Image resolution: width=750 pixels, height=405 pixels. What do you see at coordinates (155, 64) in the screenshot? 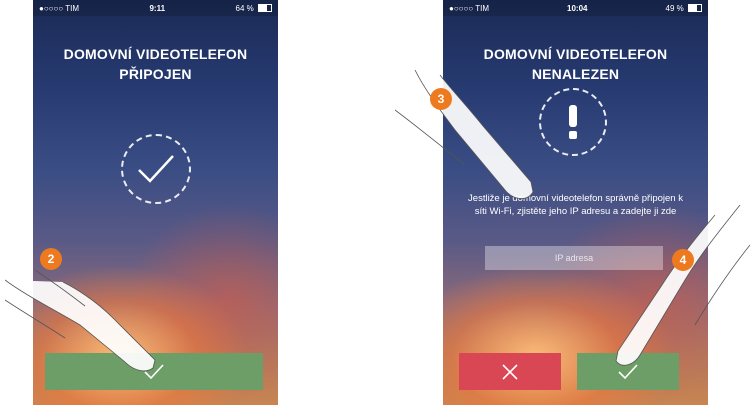
I see `page-title: DOMOVNÍ VIDEOTELEFON PŘIPOJEN` at bounding box center [155, 64].